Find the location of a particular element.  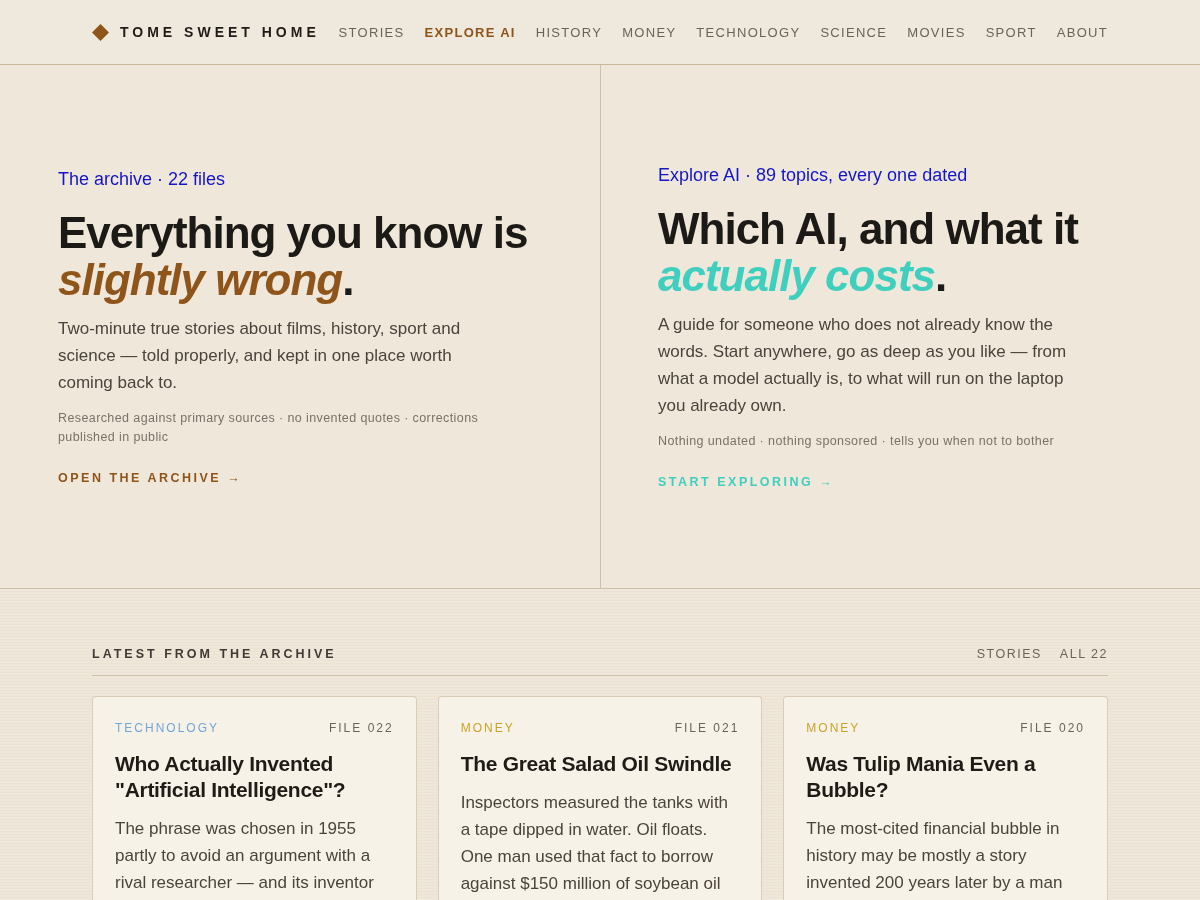

section-link: ALL 22 is located at coordinates (1083, 654).